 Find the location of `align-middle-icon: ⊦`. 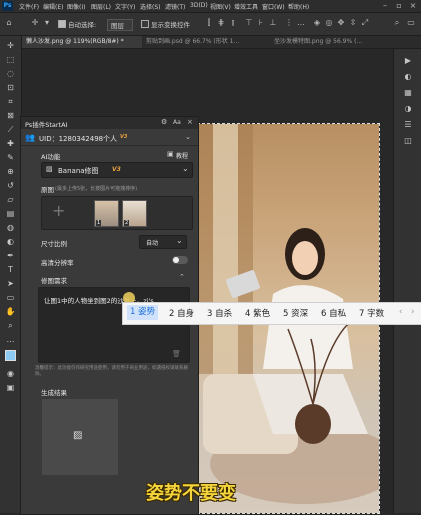

align-middle-icon: ⊦ is located at coordinates (261, 23).